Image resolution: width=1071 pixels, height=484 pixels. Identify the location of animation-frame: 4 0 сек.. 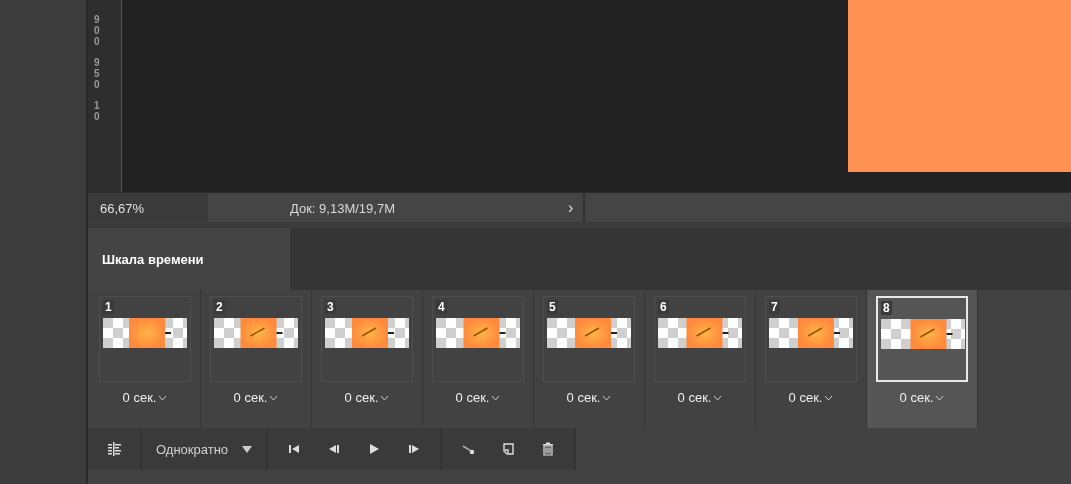
(478, 359).